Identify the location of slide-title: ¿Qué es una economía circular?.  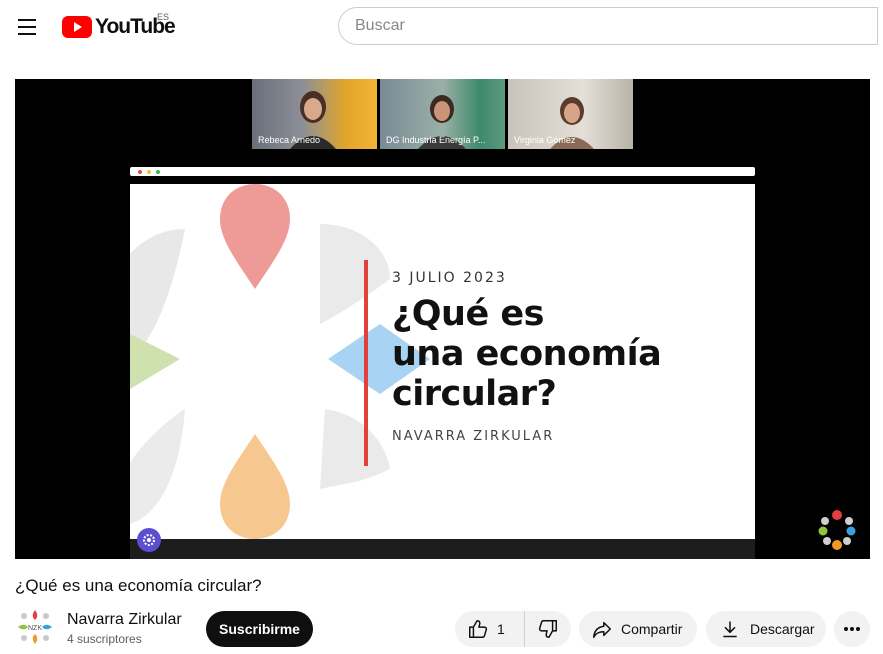
(527, 354).